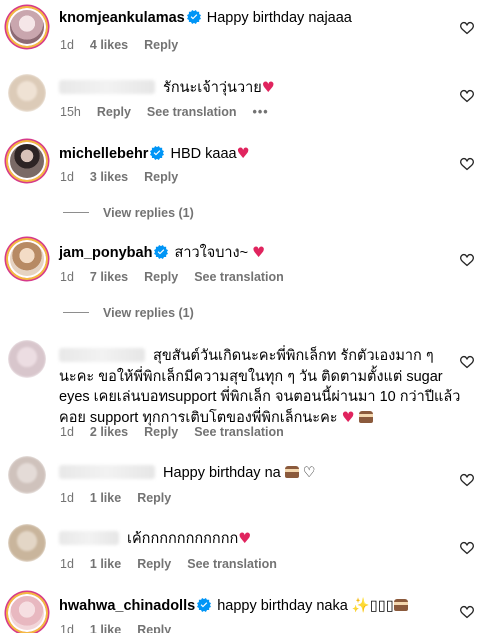  Describe the element at coordinates (222, 473) in the screenshot. I see `comment-text: Happy birthday na` at that location.